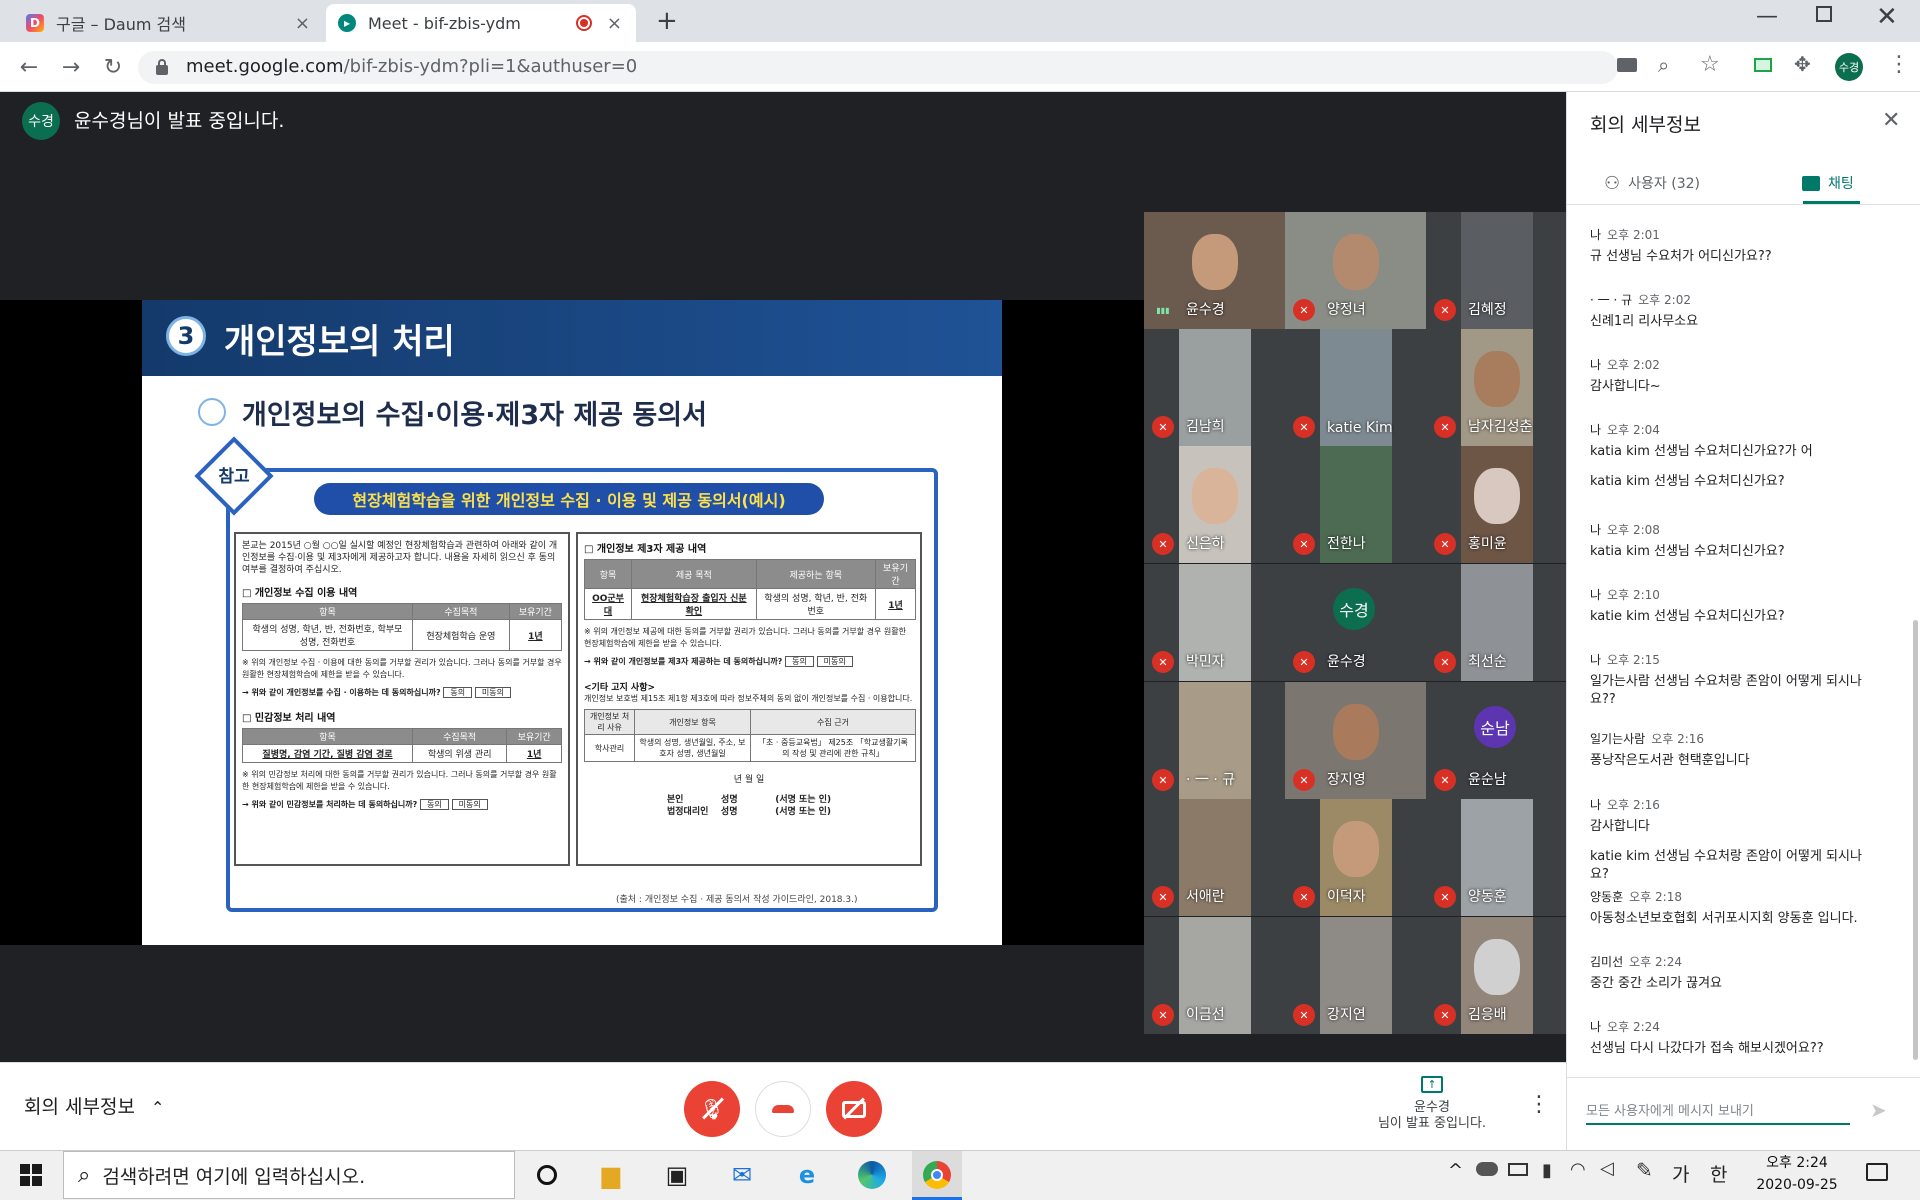  What do you see at coordinates (1887, 17) in the screenshot?
I see `close-window-icon: ✕` at bounding box center [1887, 17].